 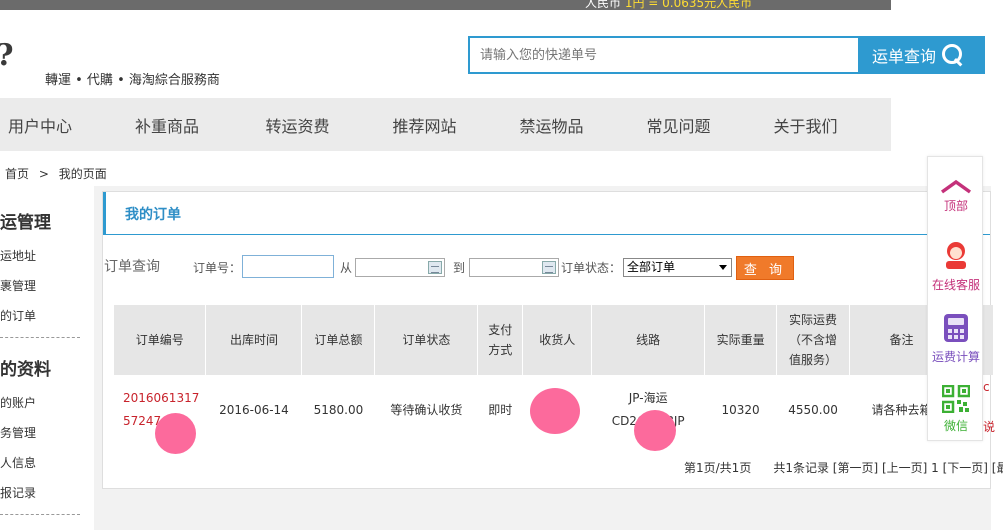 What do you see at coordinates (651, 267) in the screenshot?
I see `status-filter-value: 全部订单` at bounding box center [651, 267].